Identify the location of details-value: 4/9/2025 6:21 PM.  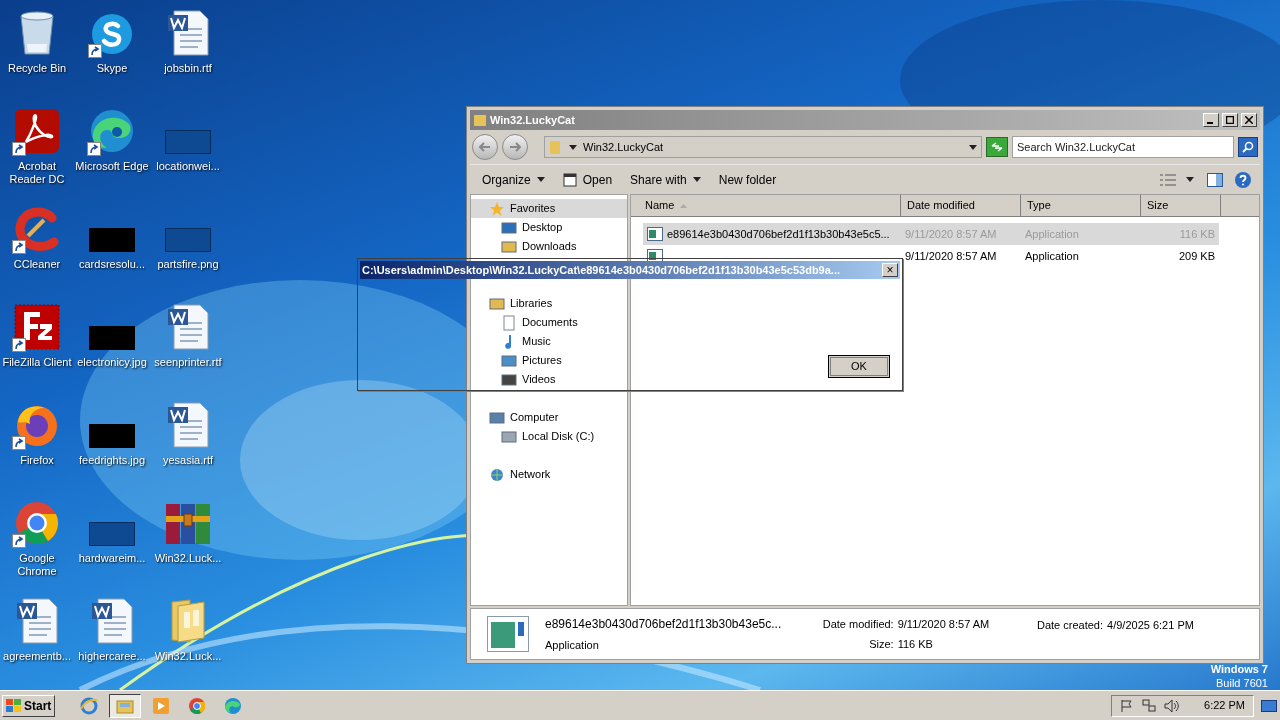
(1150, 625).